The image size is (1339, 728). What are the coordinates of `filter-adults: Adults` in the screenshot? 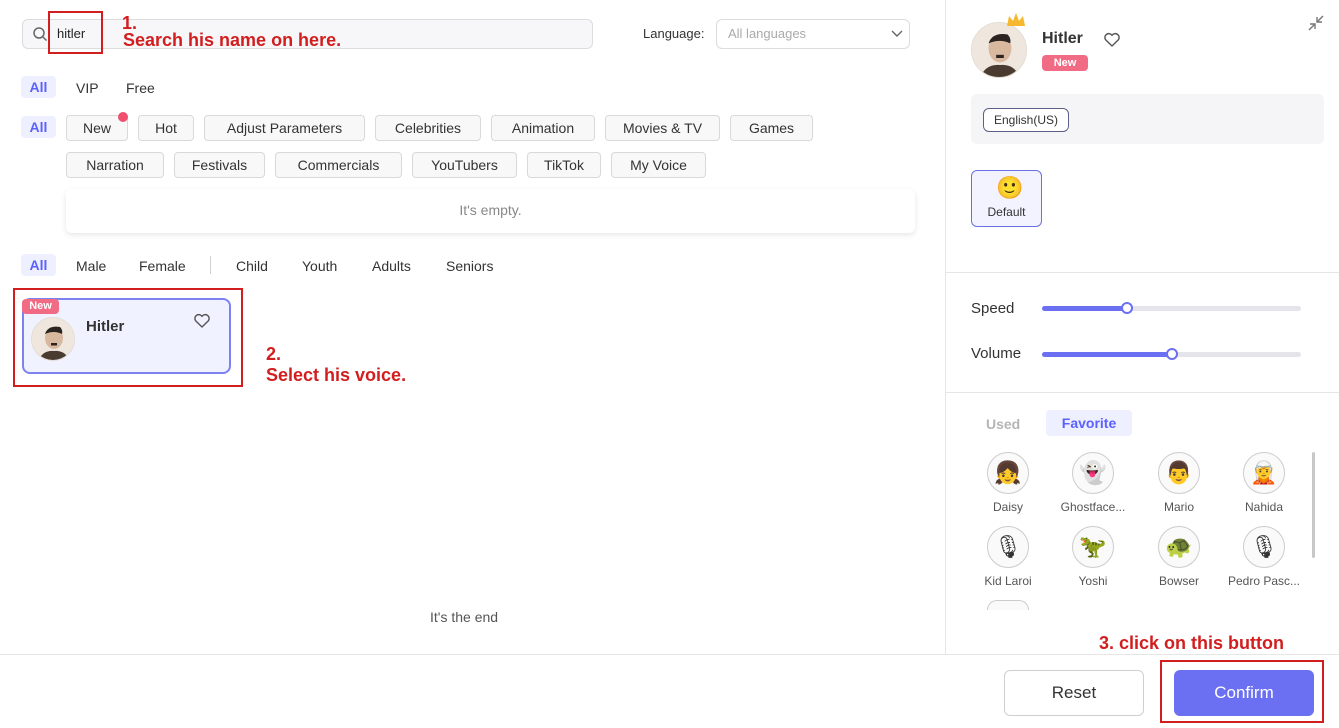 It's located at (391, 266).